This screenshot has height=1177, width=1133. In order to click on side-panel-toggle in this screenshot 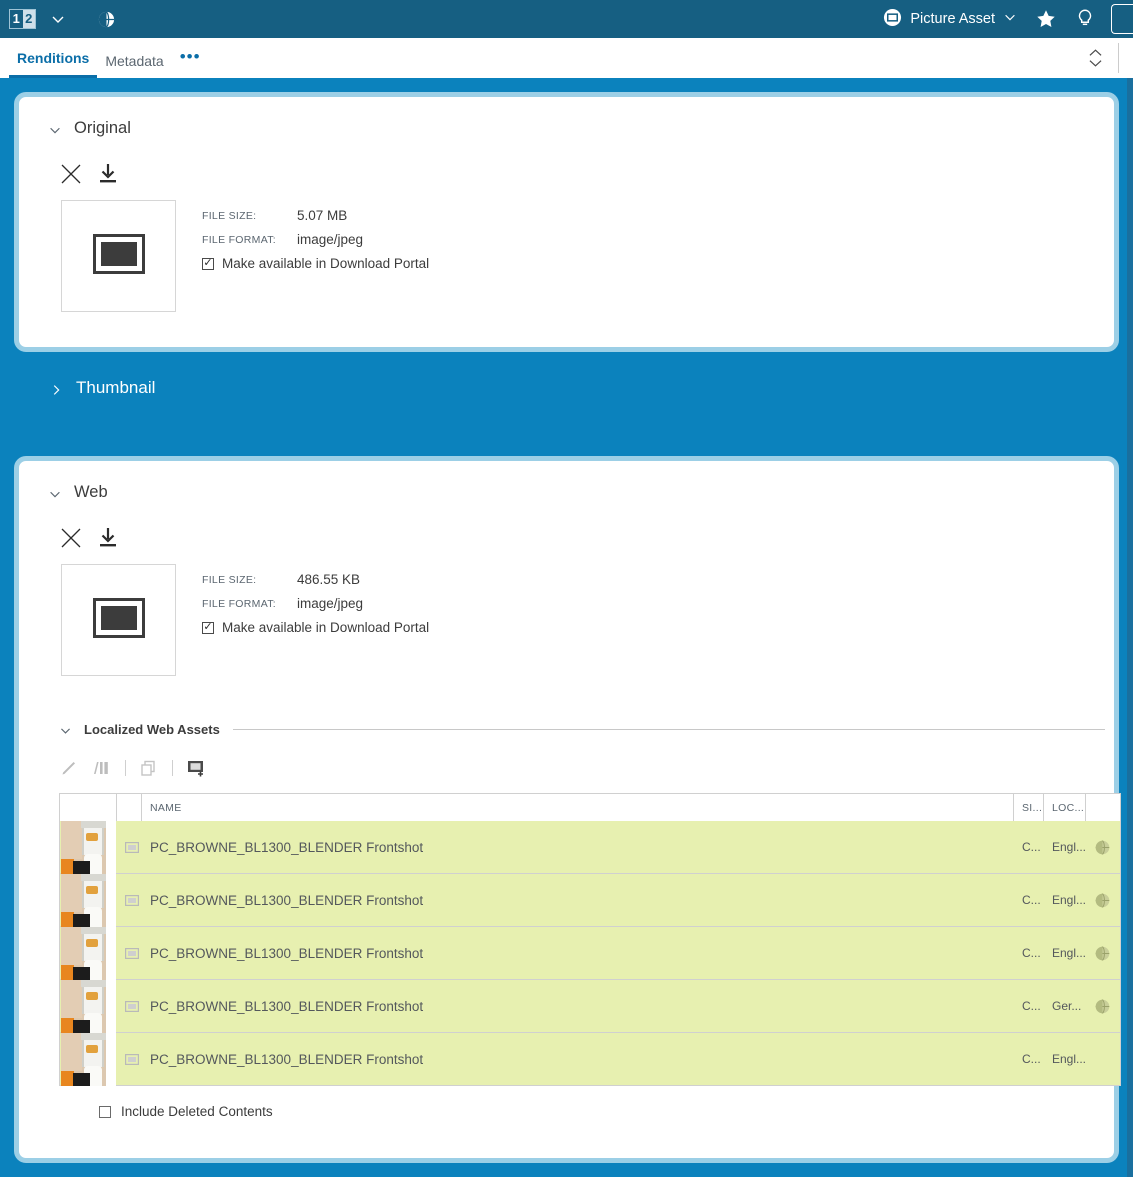, I will do `click(1122, 19)`.